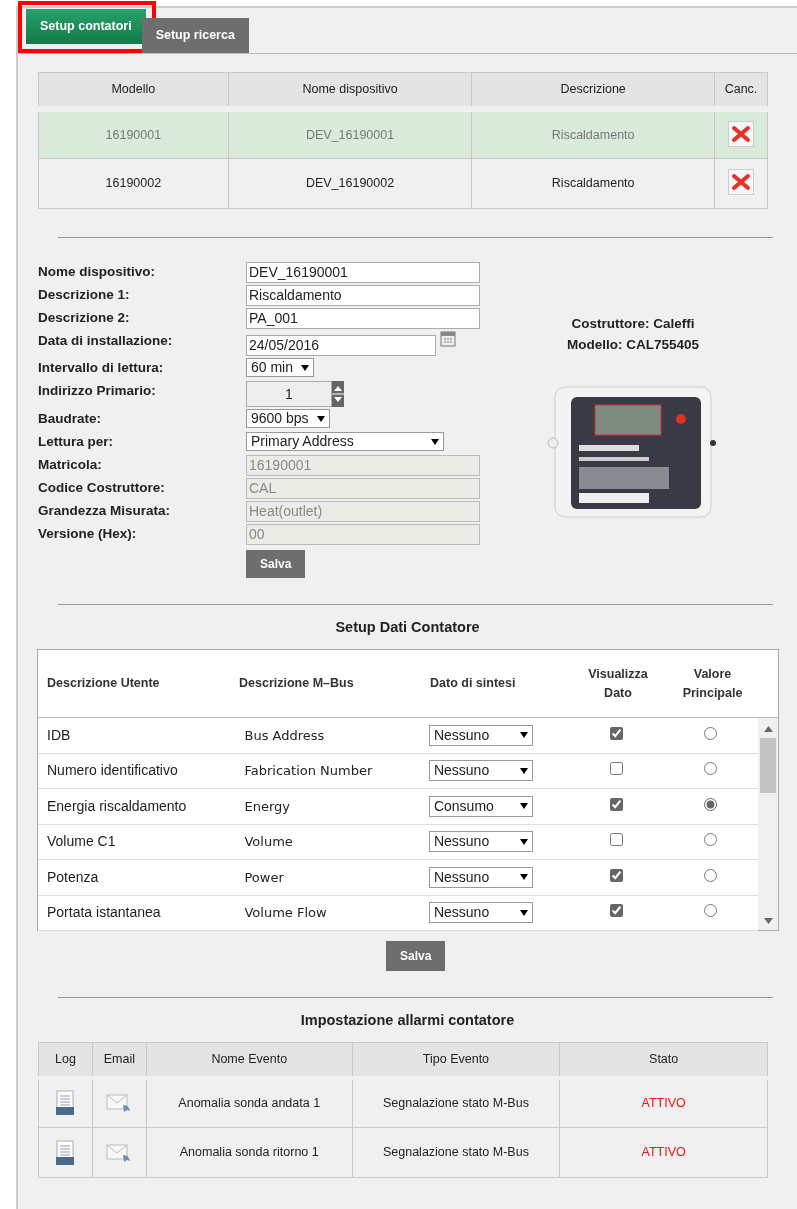 The height and width of the screenshot is (1209, 797). What do you see at coordinates (632, 344) in the screenshot?
I see `model-label: Modello: CAL755405` at bounding box center [632, 344].